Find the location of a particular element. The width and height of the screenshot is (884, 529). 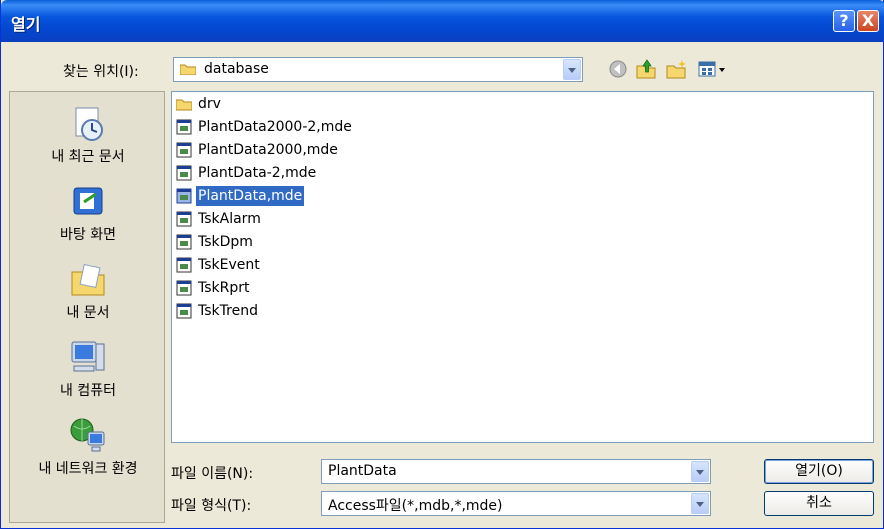

file-name: TskAlarm is located at coordinates (229, 219).